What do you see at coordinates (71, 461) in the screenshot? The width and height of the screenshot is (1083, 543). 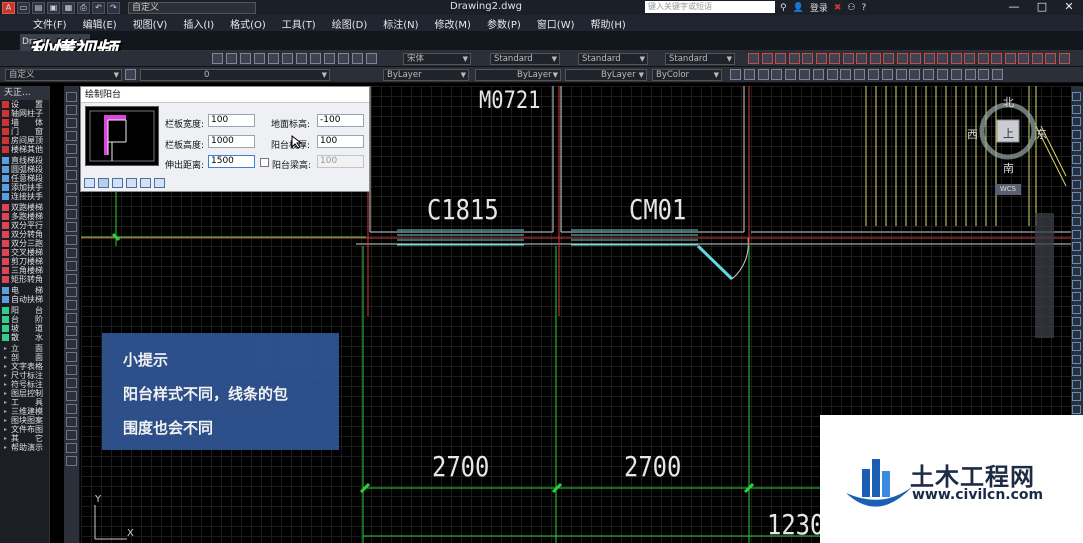 I see `stretch-icon` at bounding box center [71, 461].